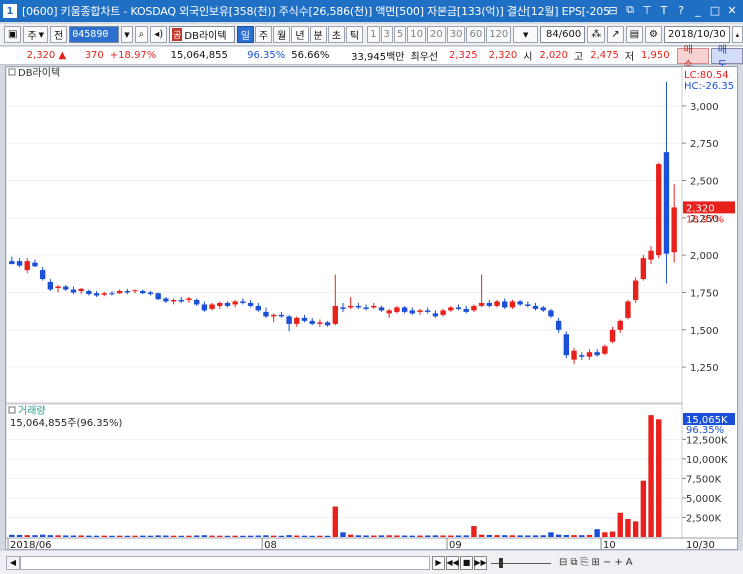 This screenshot has height=574, width=743. I want to click on search-button: ⌕, so click(141, 34).